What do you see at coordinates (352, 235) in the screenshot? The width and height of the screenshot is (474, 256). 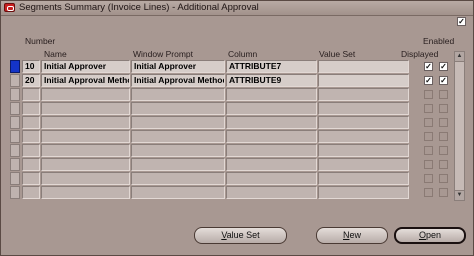 I see `new-button: New` at bounding box center [352, 235].